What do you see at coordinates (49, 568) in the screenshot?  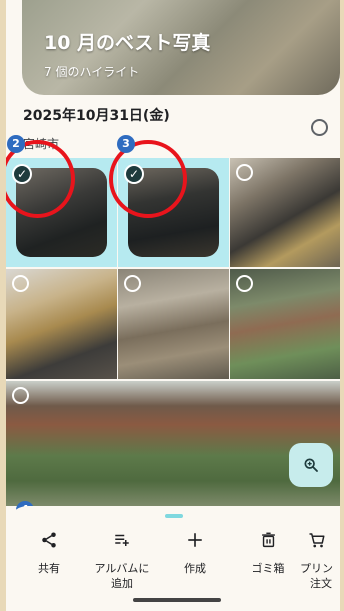 I see `share-label: 共有` at bounding box center [49, 568].